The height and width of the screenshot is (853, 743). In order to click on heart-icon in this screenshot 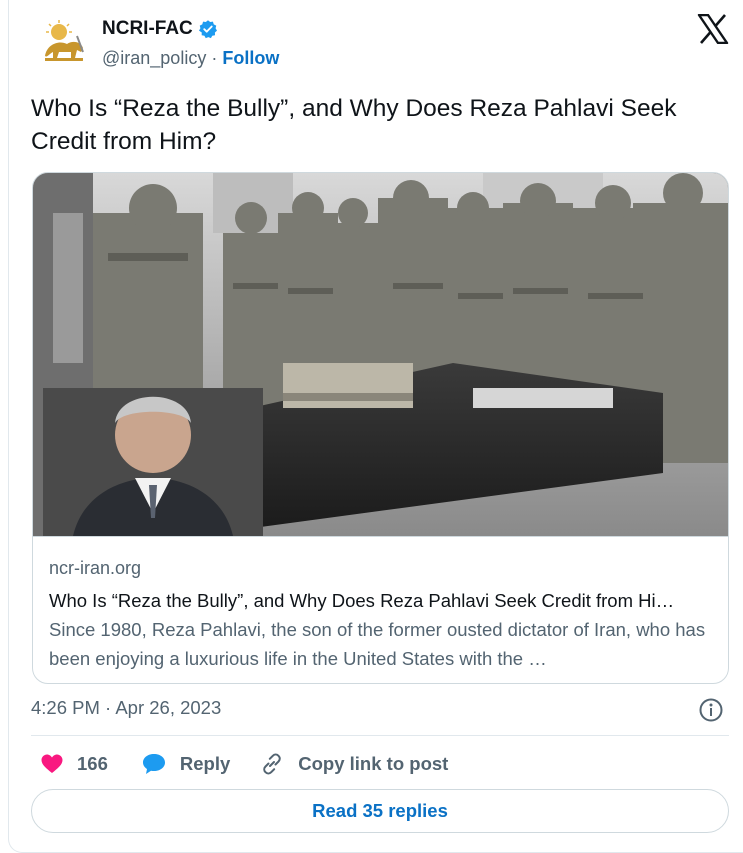, I will do `click(52, 763)`.